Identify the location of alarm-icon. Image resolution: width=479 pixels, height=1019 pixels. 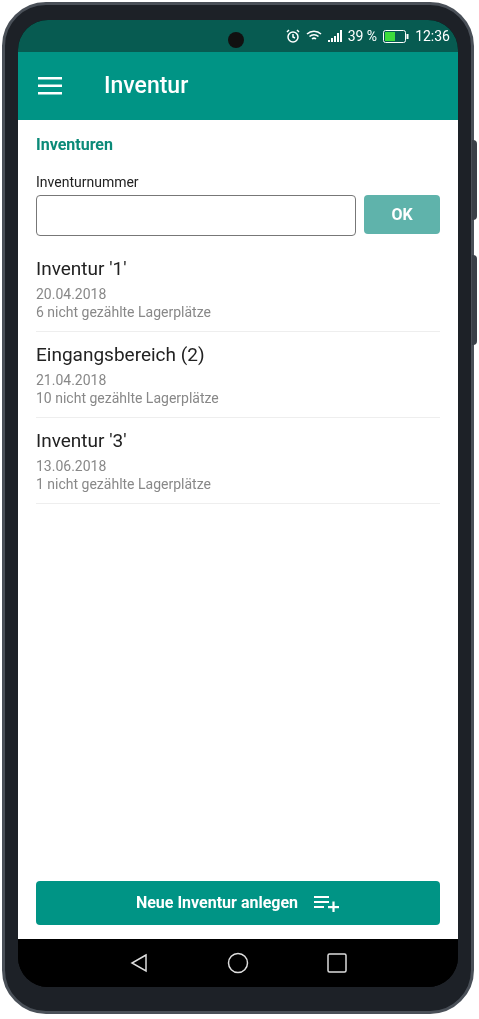
(292, 36).